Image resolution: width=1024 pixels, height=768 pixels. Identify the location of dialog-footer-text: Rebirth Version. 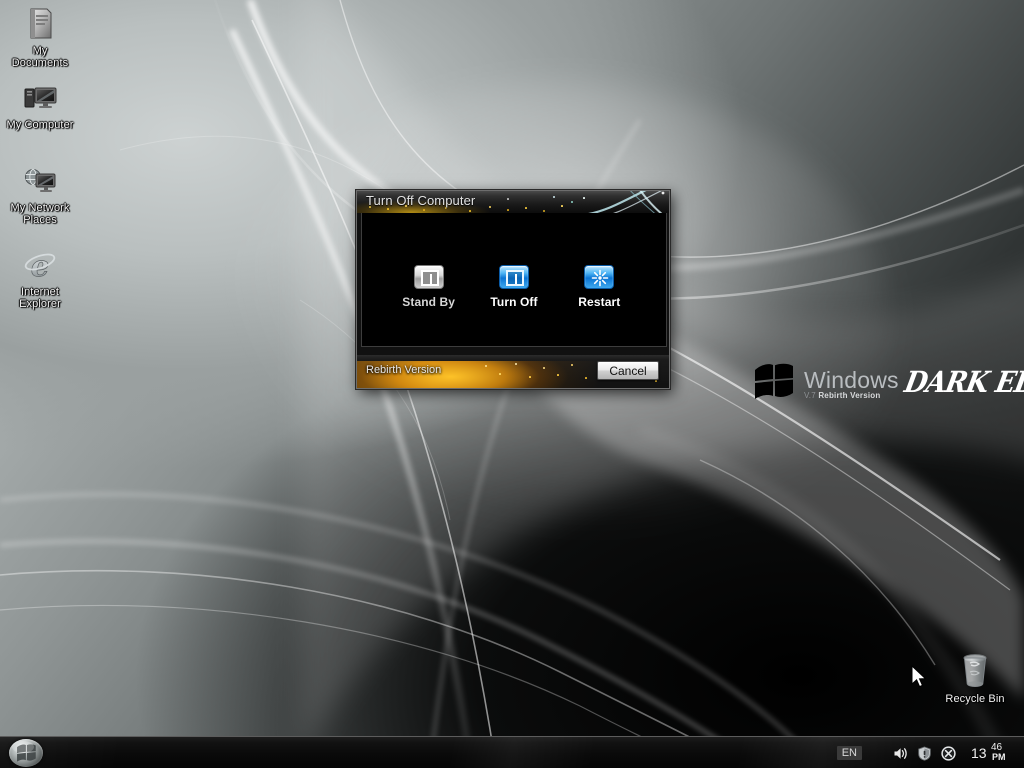
(404, 370).